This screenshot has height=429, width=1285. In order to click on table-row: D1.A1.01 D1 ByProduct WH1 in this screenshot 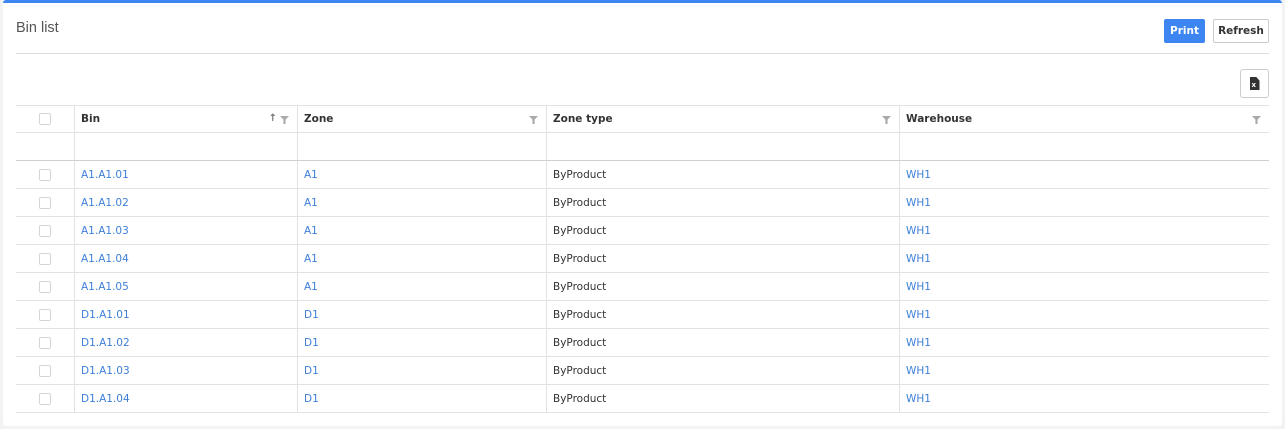, I will do `click(642, 315)`.